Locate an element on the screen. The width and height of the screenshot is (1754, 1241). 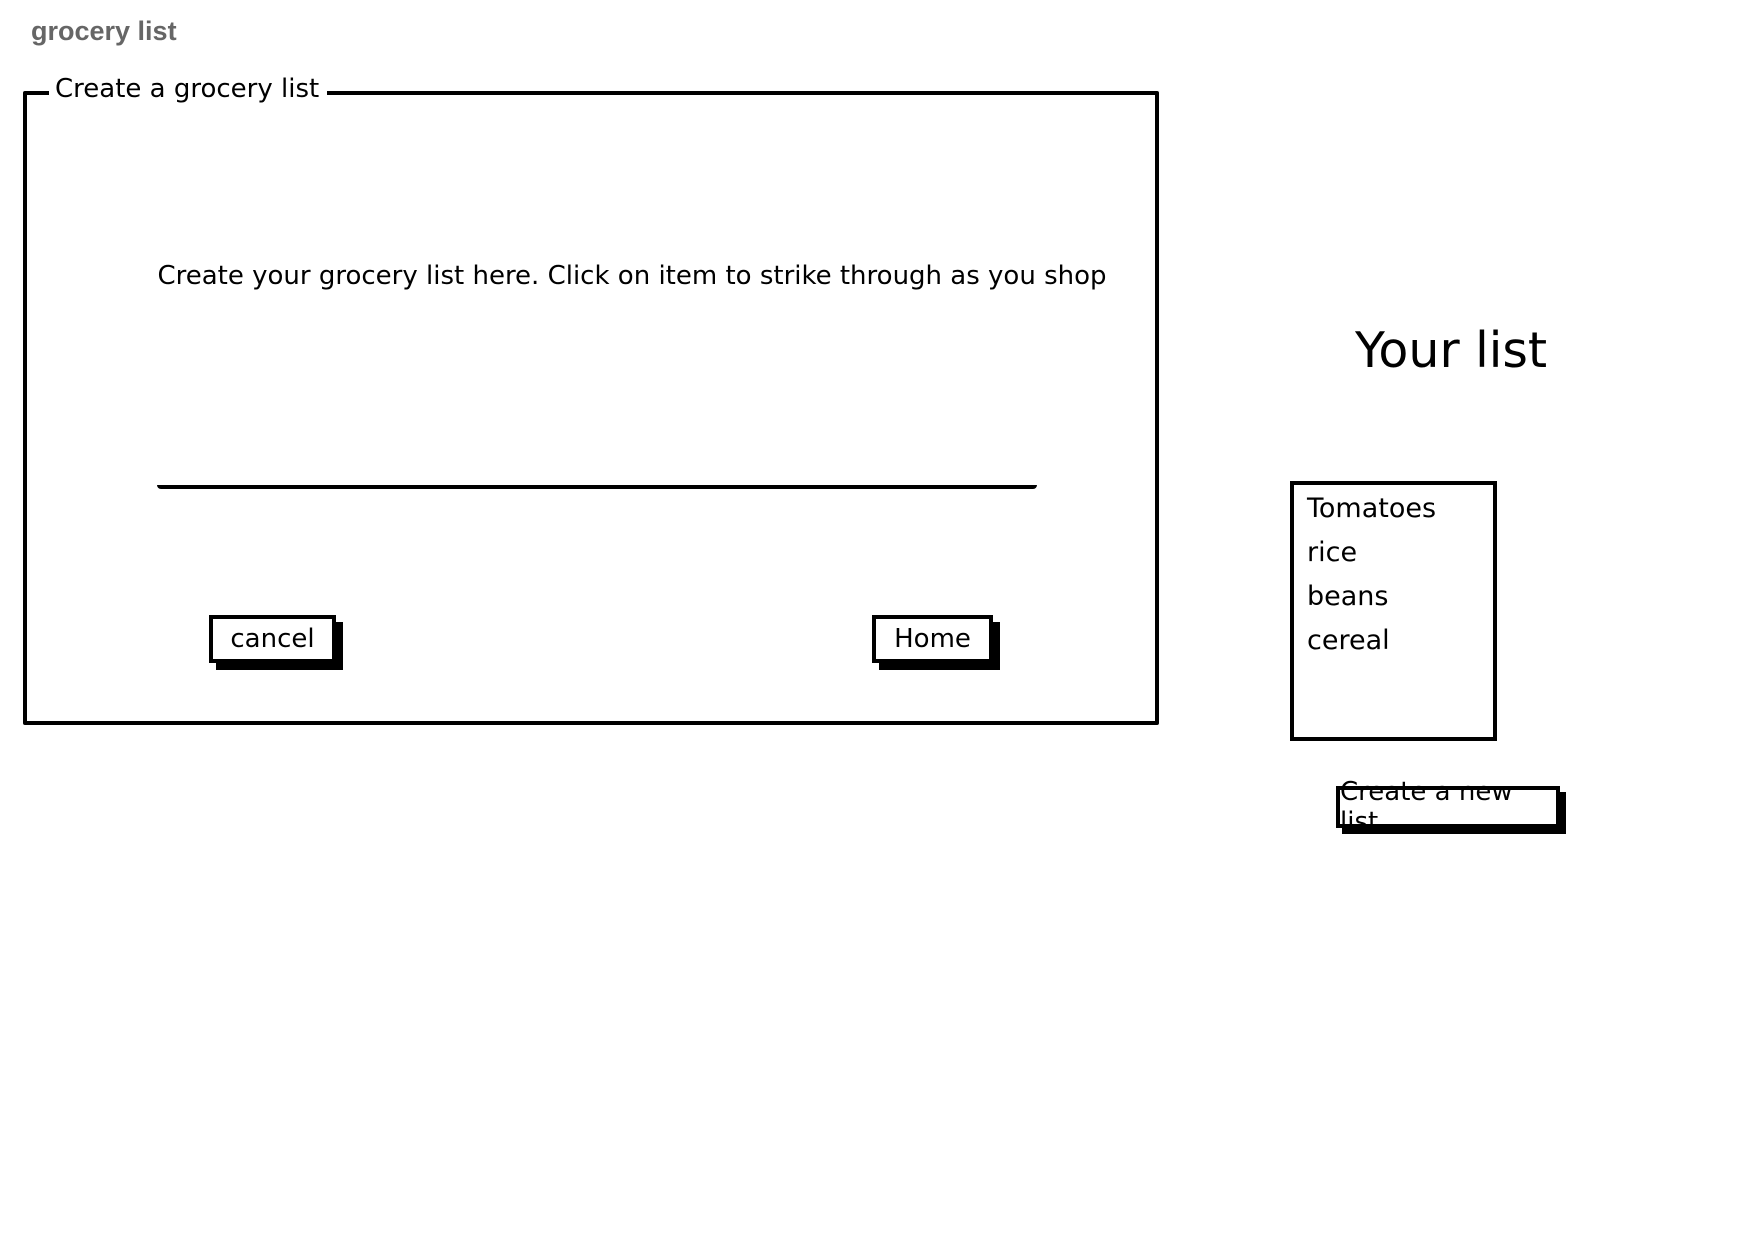
grocery-item-input is located at coordinates (597, 487).